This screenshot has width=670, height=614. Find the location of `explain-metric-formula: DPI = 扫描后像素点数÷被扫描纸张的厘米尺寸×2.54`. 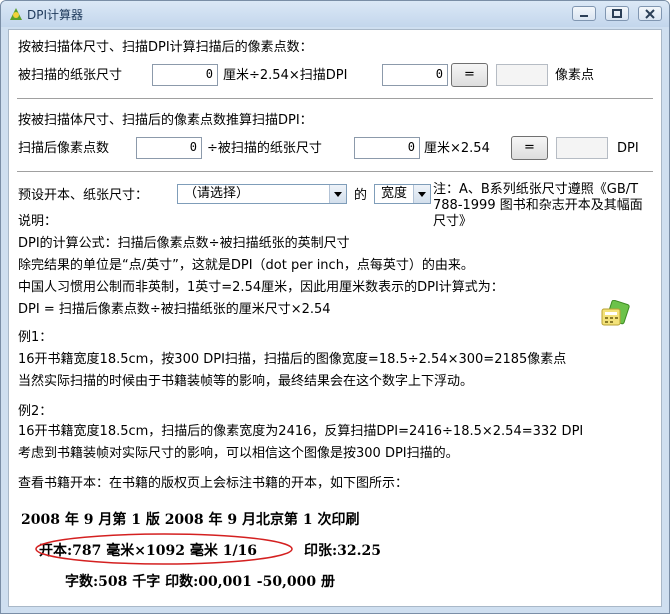

explain-metric-formula: DPI = 扫描后像素点数÷被扫描纸张的厘米尺寸×2.54 is located at coordinates (174, 309).